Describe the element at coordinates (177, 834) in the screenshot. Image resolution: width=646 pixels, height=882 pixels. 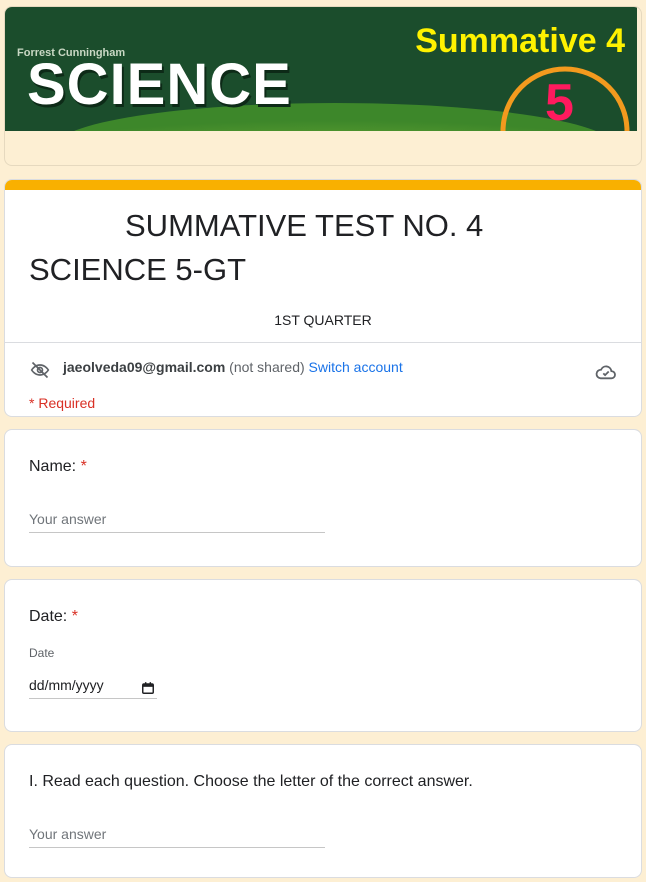
I see `answer-input` at that location.